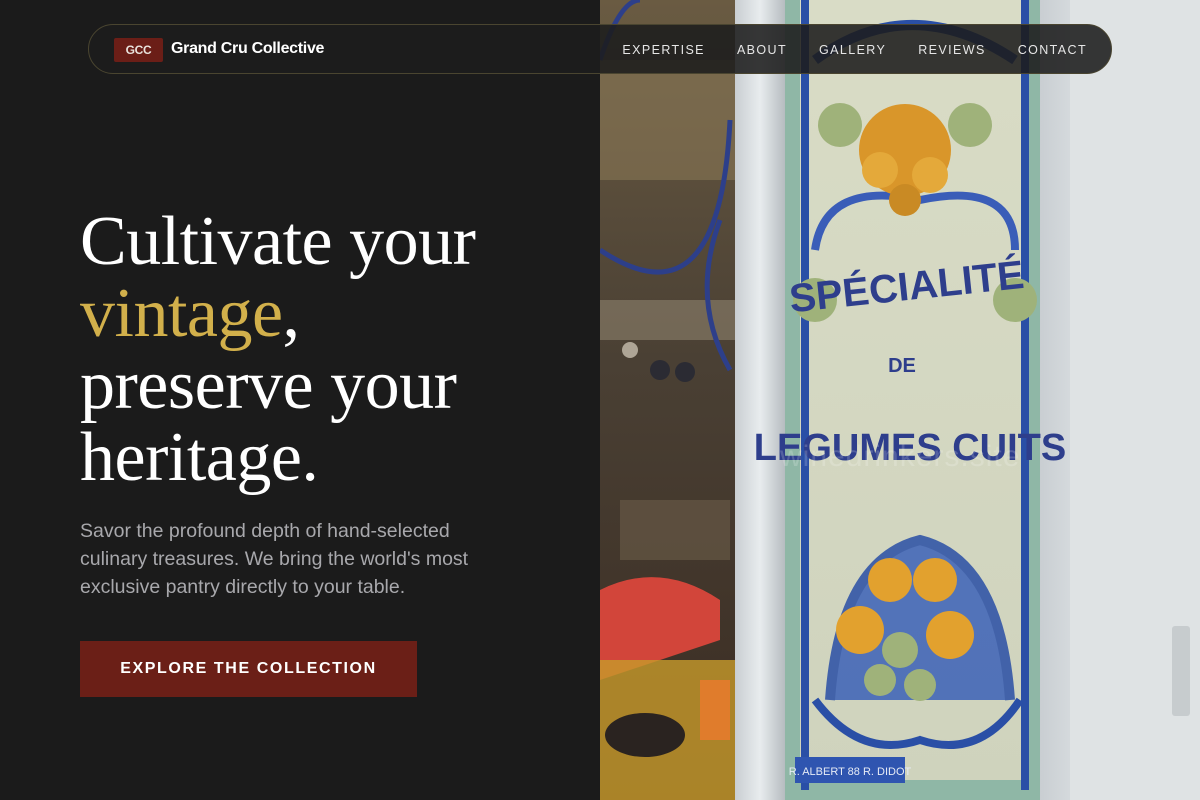 This screenshot has height=800, width=1200. Describe the element at coordinates (199, 457) in the screenshot. I see `headline-line-4: heritage.` at that location.